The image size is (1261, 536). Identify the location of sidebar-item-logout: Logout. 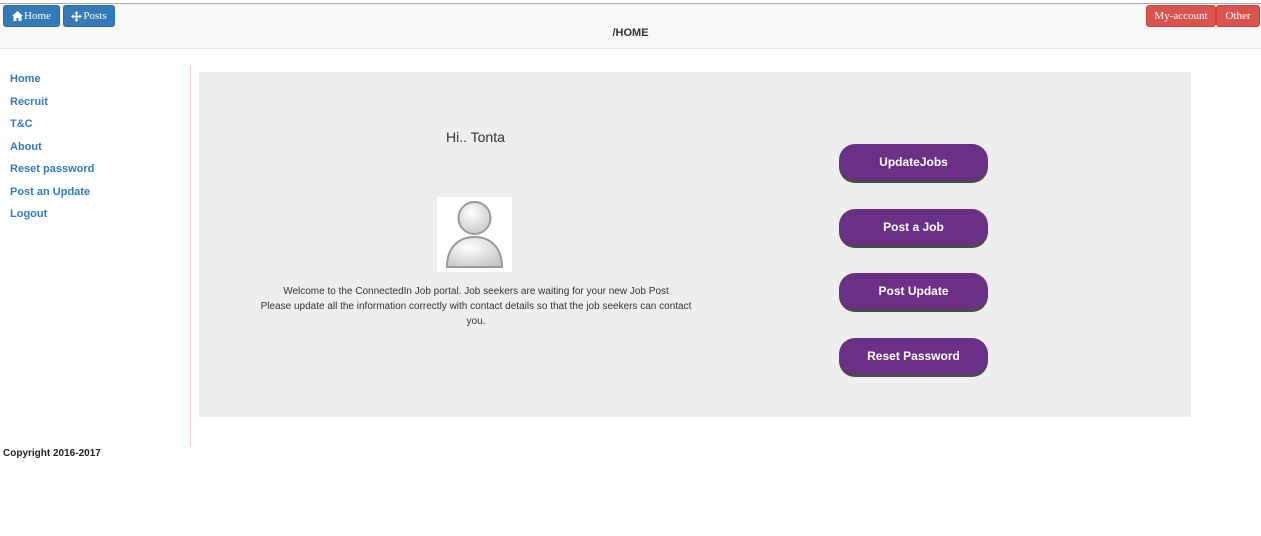
(52, 218).